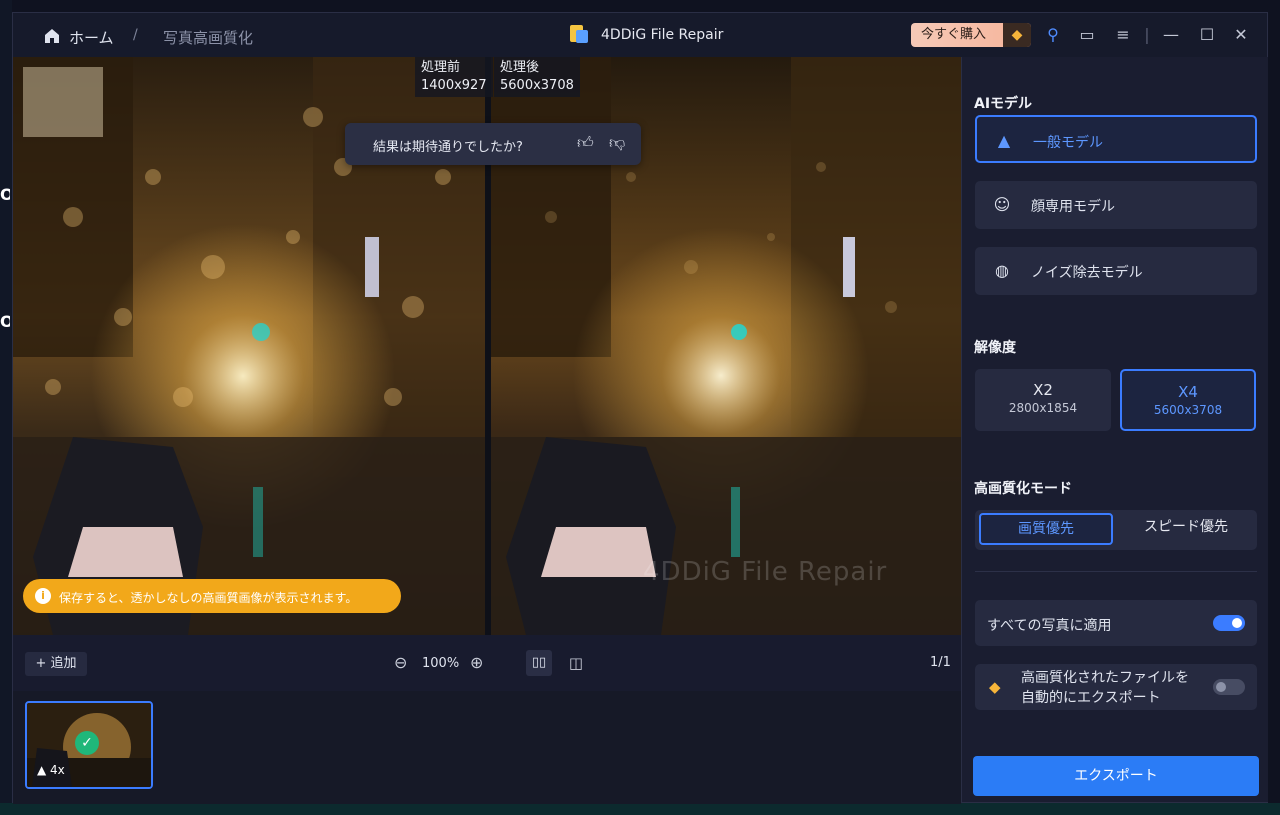 The width and height of the screenshot is (1280, 815). What do you see at coordinates (1068, 143) in the screenshot?
I see `model-general-label: 一般モデル` at bounding box center [1068, 143].